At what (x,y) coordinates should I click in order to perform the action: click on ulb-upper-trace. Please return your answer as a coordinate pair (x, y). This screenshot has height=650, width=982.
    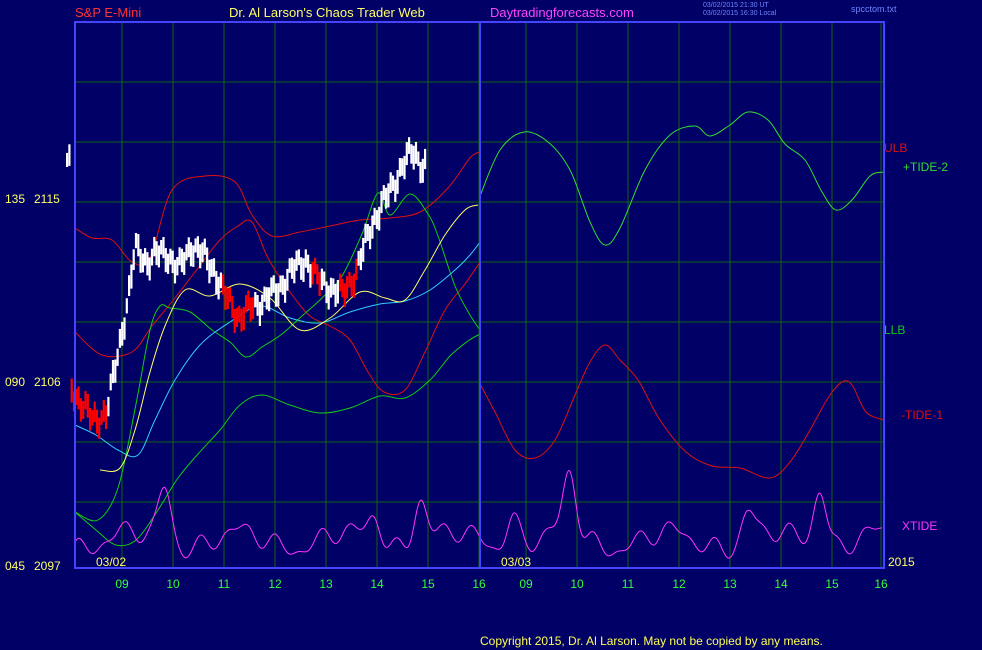
    Looking at the image, I should click on (277, 209).